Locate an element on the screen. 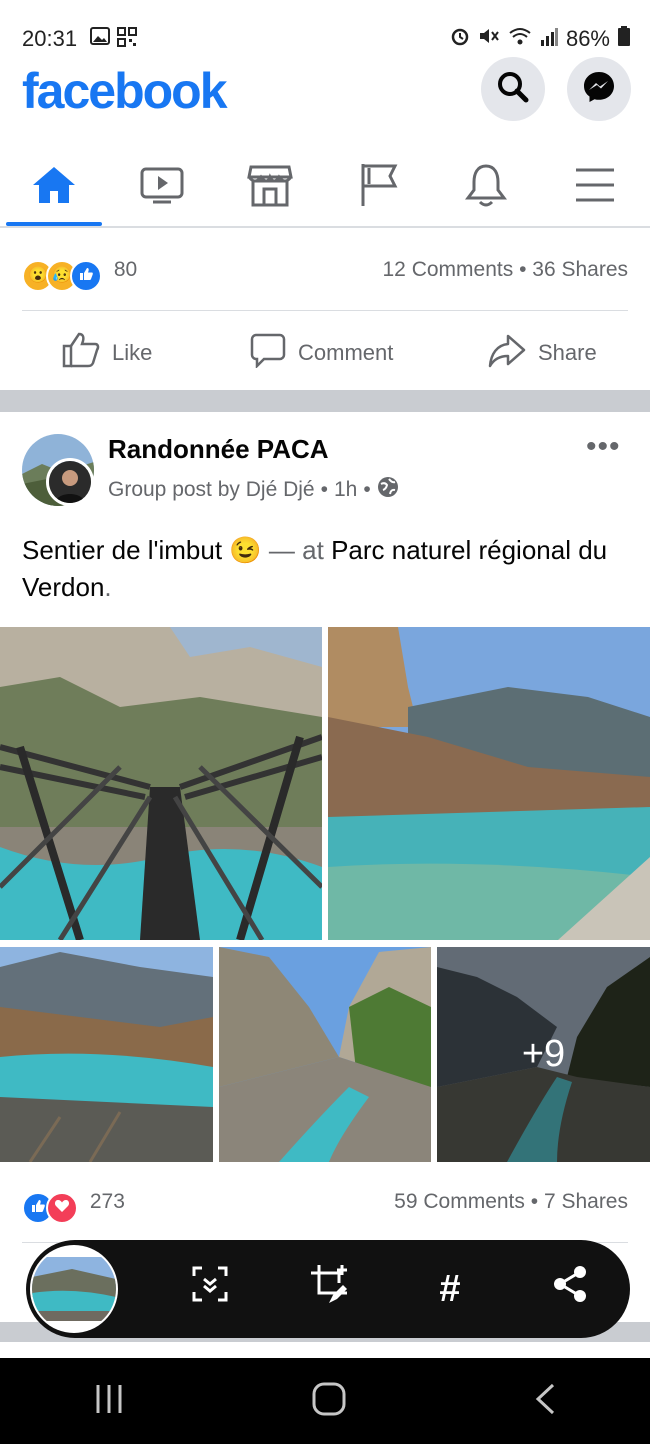  home-button is located at coordinates (329, 1401).